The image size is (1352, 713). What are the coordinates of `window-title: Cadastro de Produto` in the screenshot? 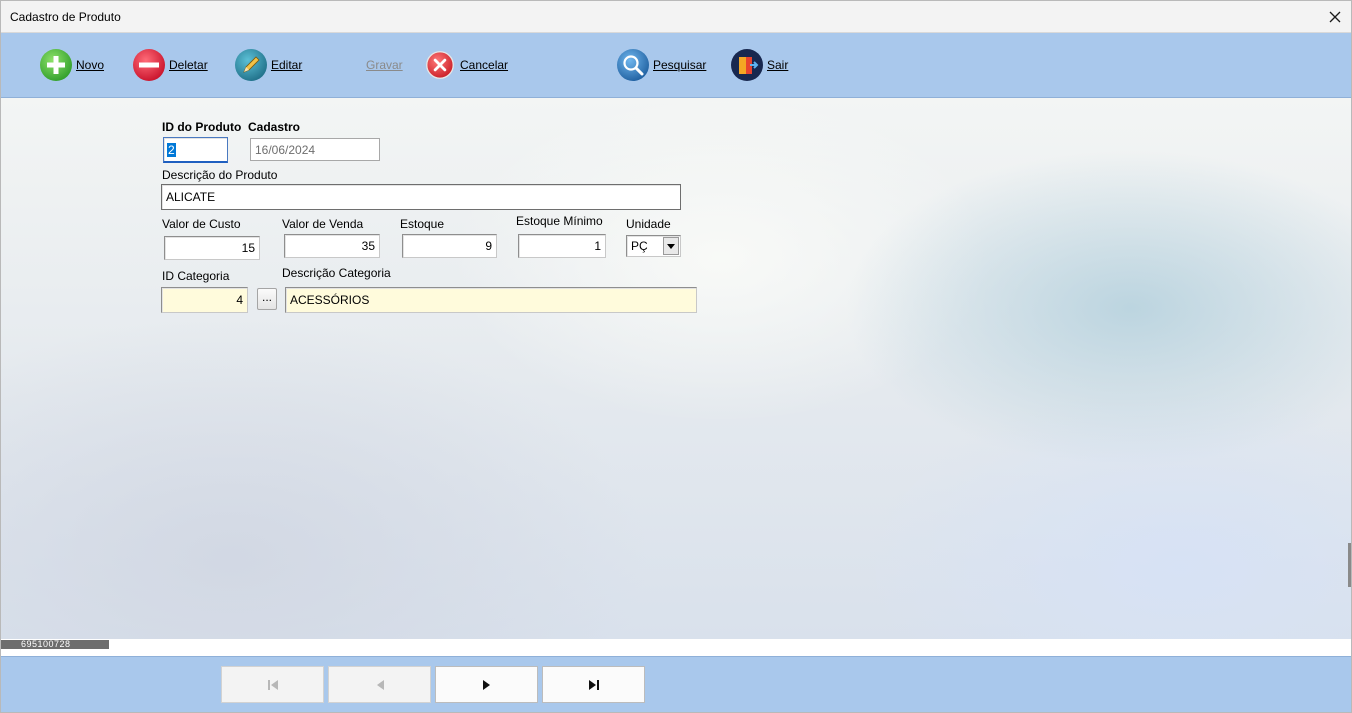 It's located at (65, 17).